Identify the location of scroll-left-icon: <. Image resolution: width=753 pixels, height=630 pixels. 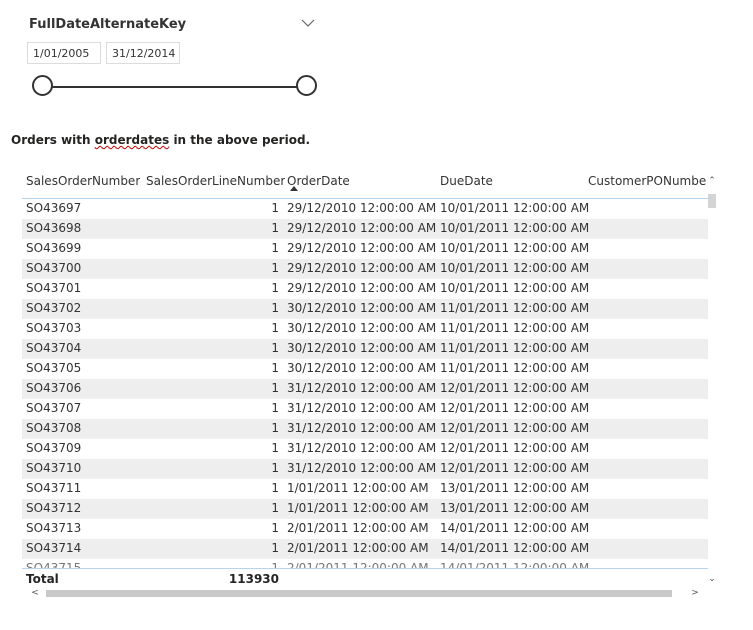
(35, 593).